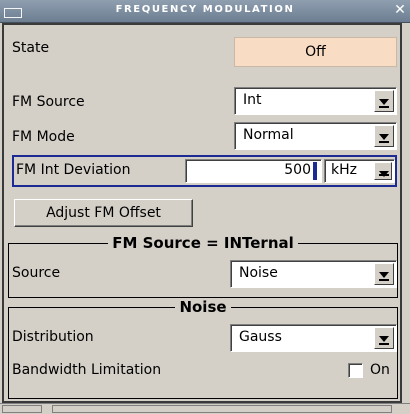 The image size is (410, 414). Describe the element at coordinates (203, 307) in the screenshot. I see `noise-section-title: Noise` at that location.